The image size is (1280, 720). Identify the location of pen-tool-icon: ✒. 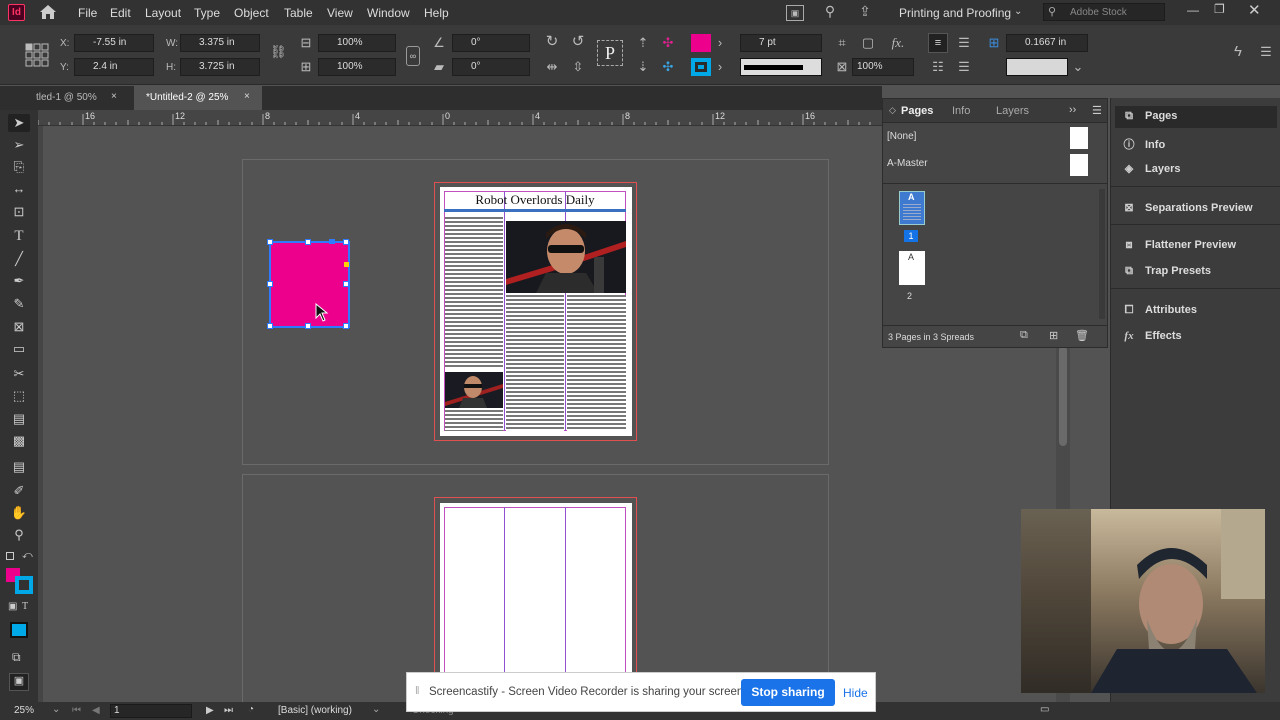
(19, 281).